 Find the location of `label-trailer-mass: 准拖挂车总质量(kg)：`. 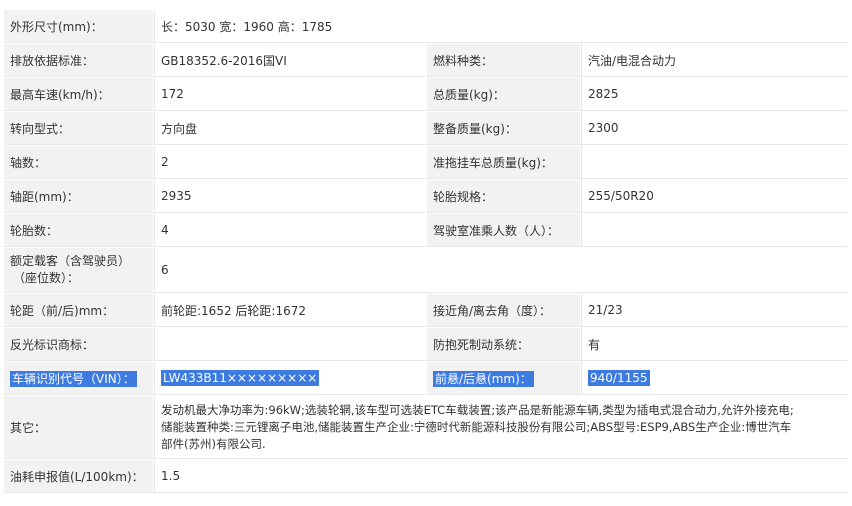

label-trailer-mass: 准拖挂车总质量(kg)： is located at coordinates (503, 162).